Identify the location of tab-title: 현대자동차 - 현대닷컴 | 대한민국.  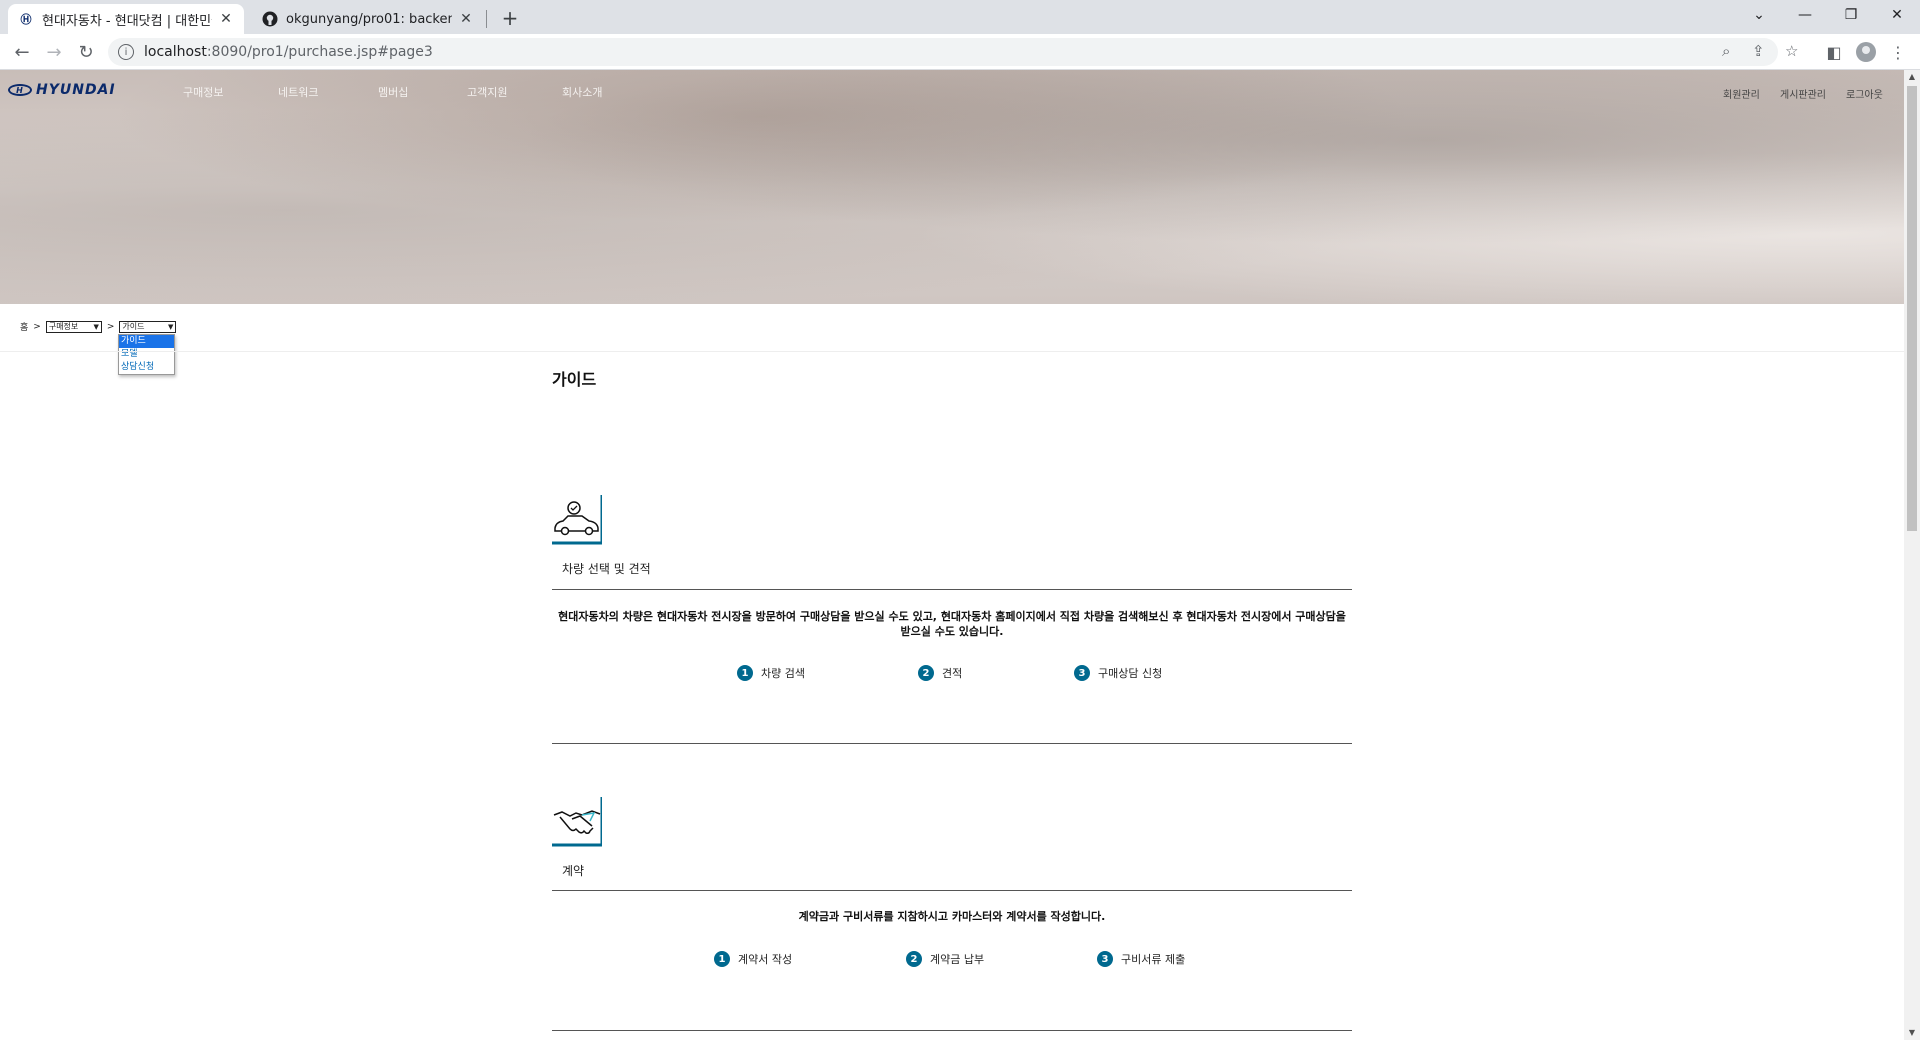
(127, 21).